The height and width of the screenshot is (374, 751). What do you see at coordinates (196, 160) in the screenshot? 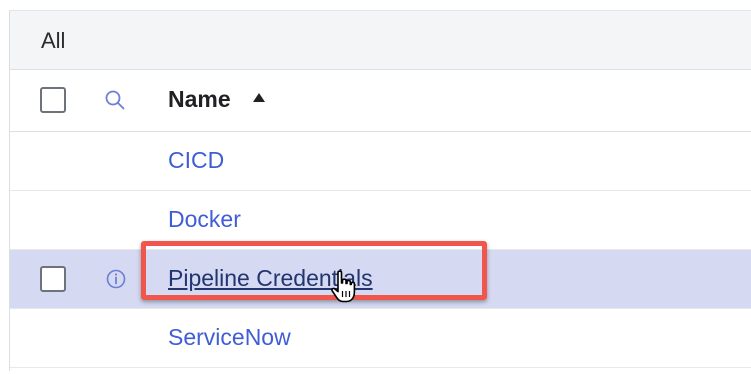
I see `row-link-cicd: CICD` at bounding box center [196, 160].